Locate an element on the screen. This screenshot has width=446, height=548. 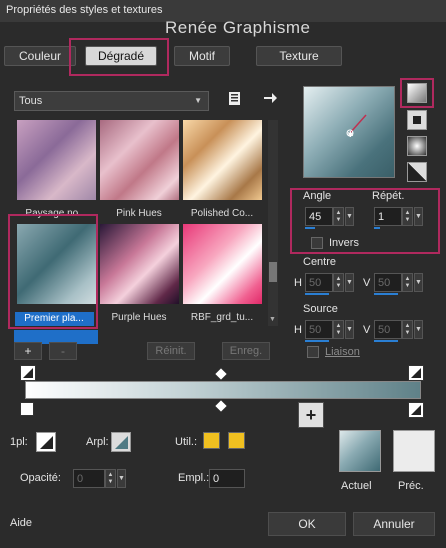
opacity-spin-icon: ▲ ▼ is located at coordinates (110, 478).